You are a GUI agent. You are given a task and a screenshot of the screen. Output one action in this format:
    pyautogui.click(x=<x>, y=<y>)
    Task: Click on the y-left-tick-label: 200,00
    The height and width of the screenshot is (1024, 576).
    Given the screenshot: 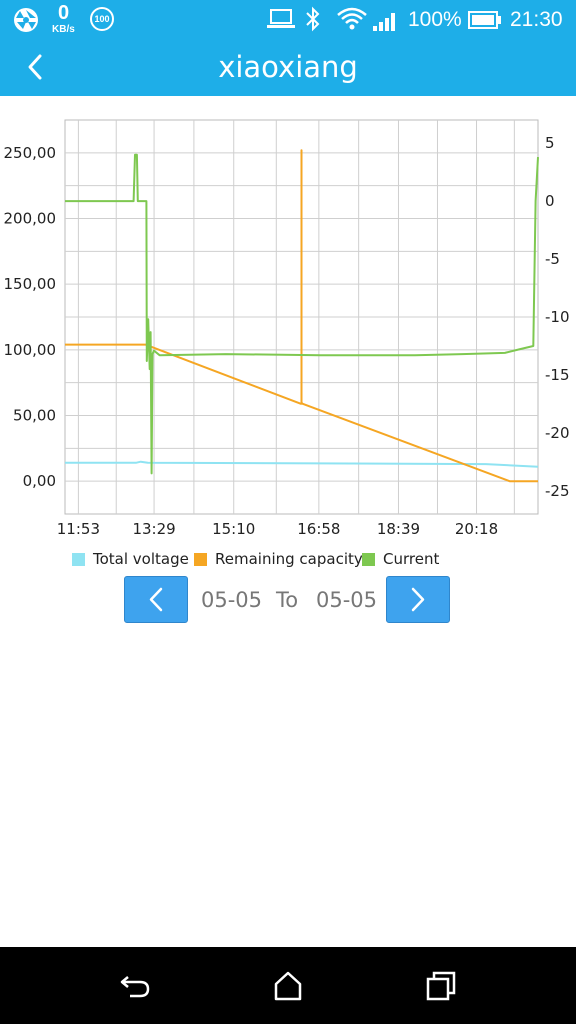 What is the action you would take?
    pyautogui.click(x=30, y=219)
    